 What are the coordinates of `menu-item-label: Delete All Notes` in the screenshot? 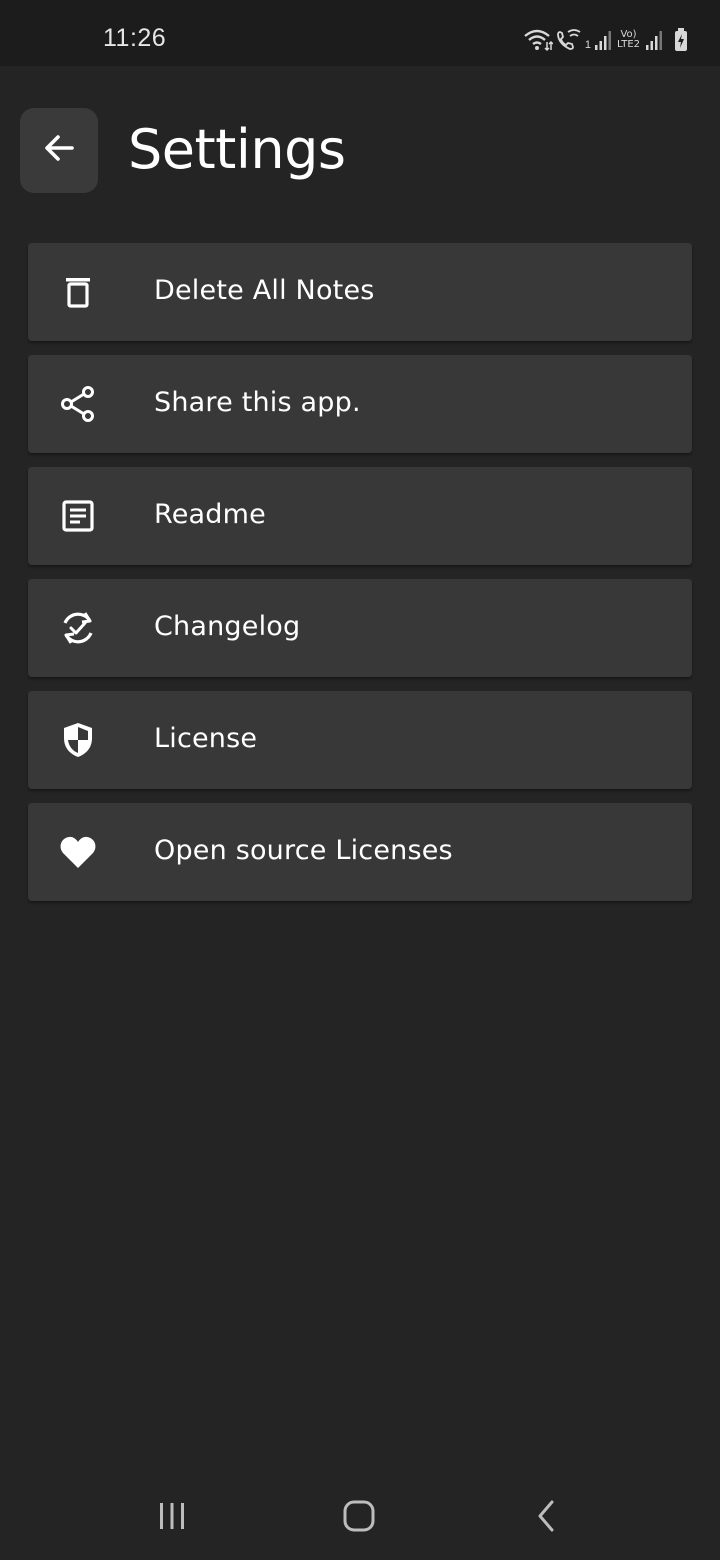 It's located at (264, 290).